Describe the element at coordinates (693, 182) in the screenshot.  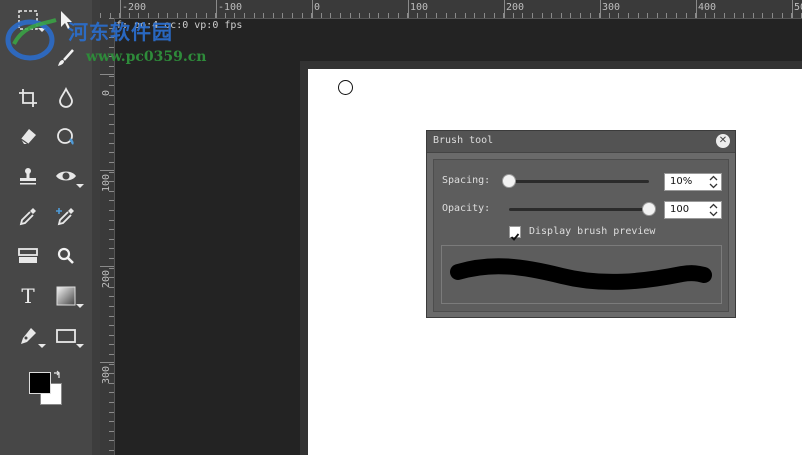
I see `spacing-input: 10%` at that location.